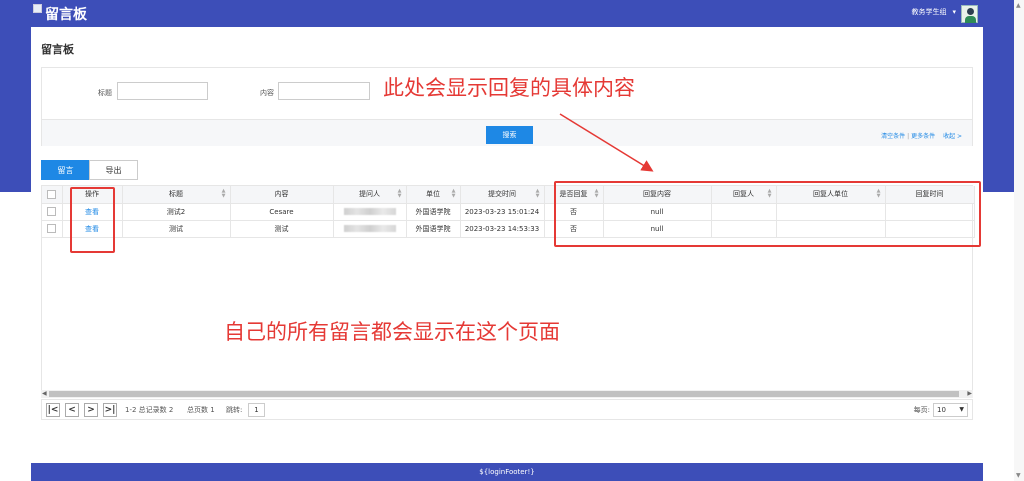 The image size is (1024, 481). Describe the element at coordinates (176, 229) in the screenshot. I see `title-cell: 测试` at that location.